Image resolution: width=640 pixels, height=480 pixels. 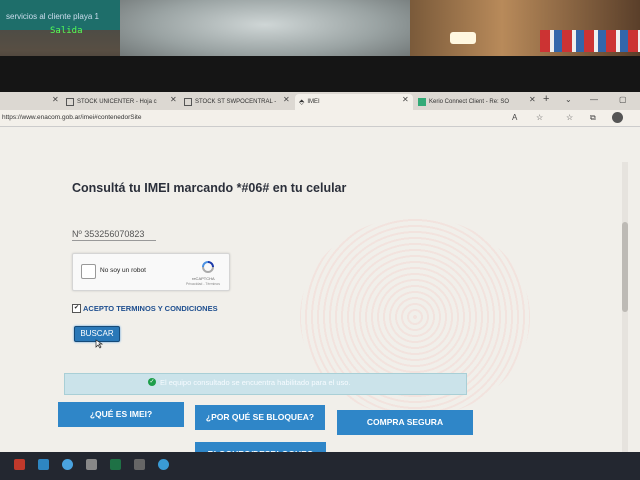 I want to click on exit-sign: Salida, so click(x=66, y=31).